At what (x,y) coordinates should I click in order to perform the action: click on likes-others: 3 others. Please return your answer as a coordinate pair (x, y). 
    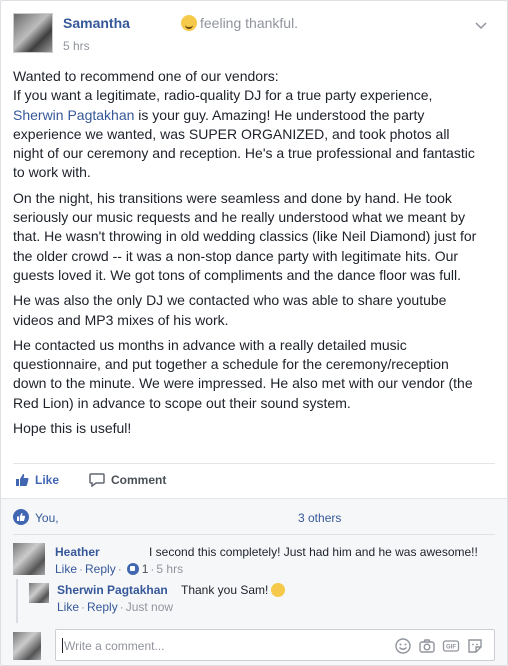
    Looking at the image, I should click on (319, 518).